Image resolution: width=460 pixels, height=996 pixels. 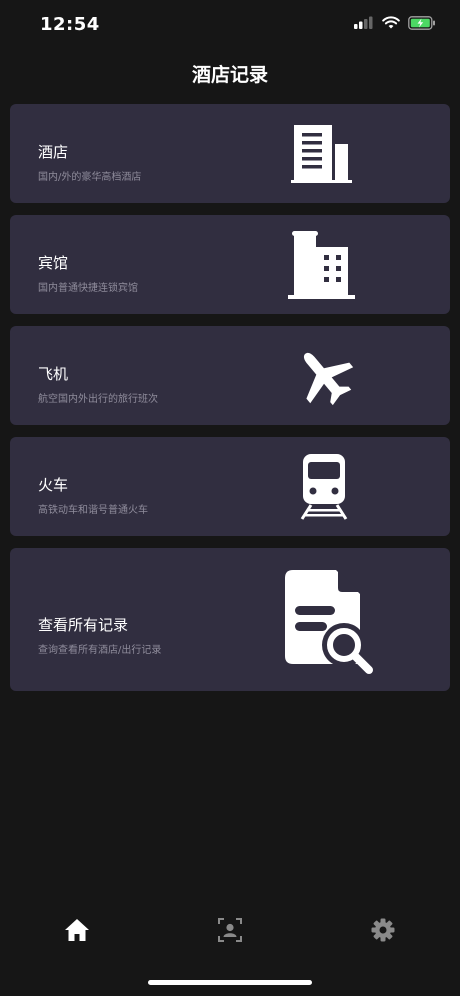 What do you see at coordinates (230, 375) in the screenshot?
I see `card-airplane: 飞机 航空国内外出行的旅行班次` at bounding box center [230, 375].